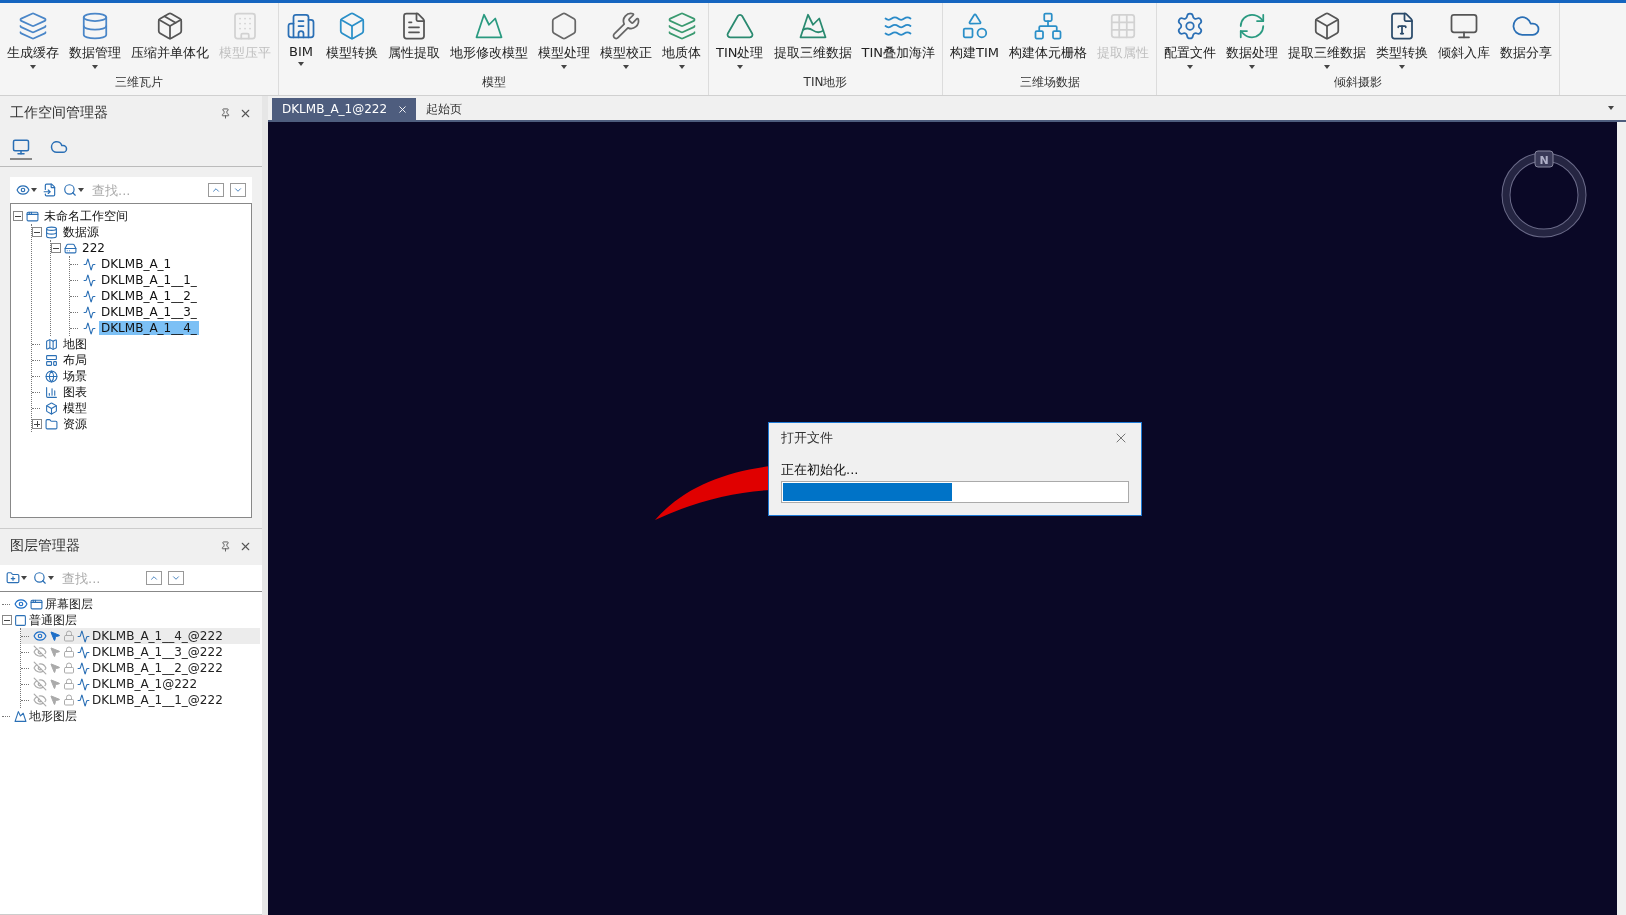  Describe the element at coordinates (1358, 82) in the screenshot. I see `group-label: 倾斜摄影` at that location.